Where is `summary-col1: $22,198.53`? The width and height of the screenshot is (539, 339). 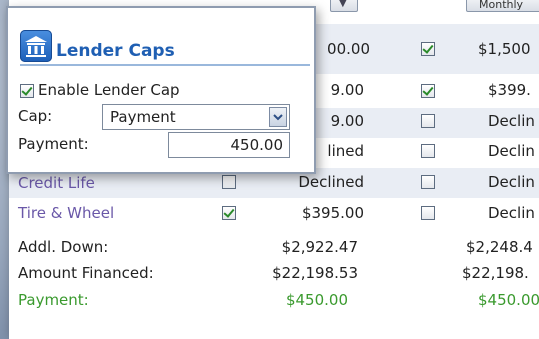
summary-col1: $22,198.53 is located at coordinates (315, 273).